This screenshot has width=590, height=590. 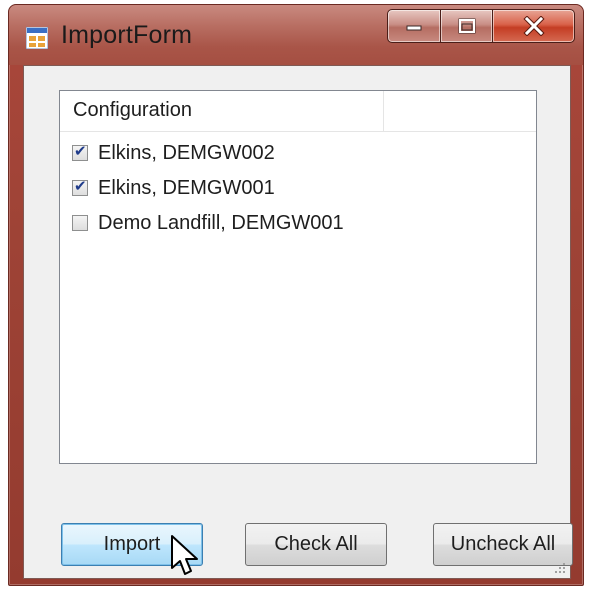 I want to click on column-header-empty, so click(x=459, y=111).